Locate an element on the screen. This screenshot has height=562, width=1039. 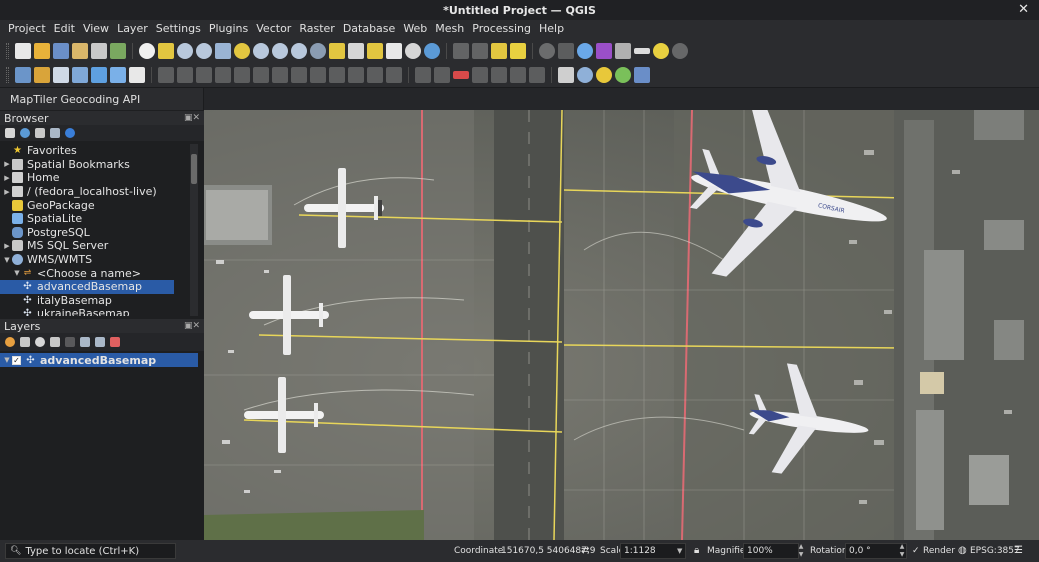
vertex-tool-icon is located at coordinates (185, 74).